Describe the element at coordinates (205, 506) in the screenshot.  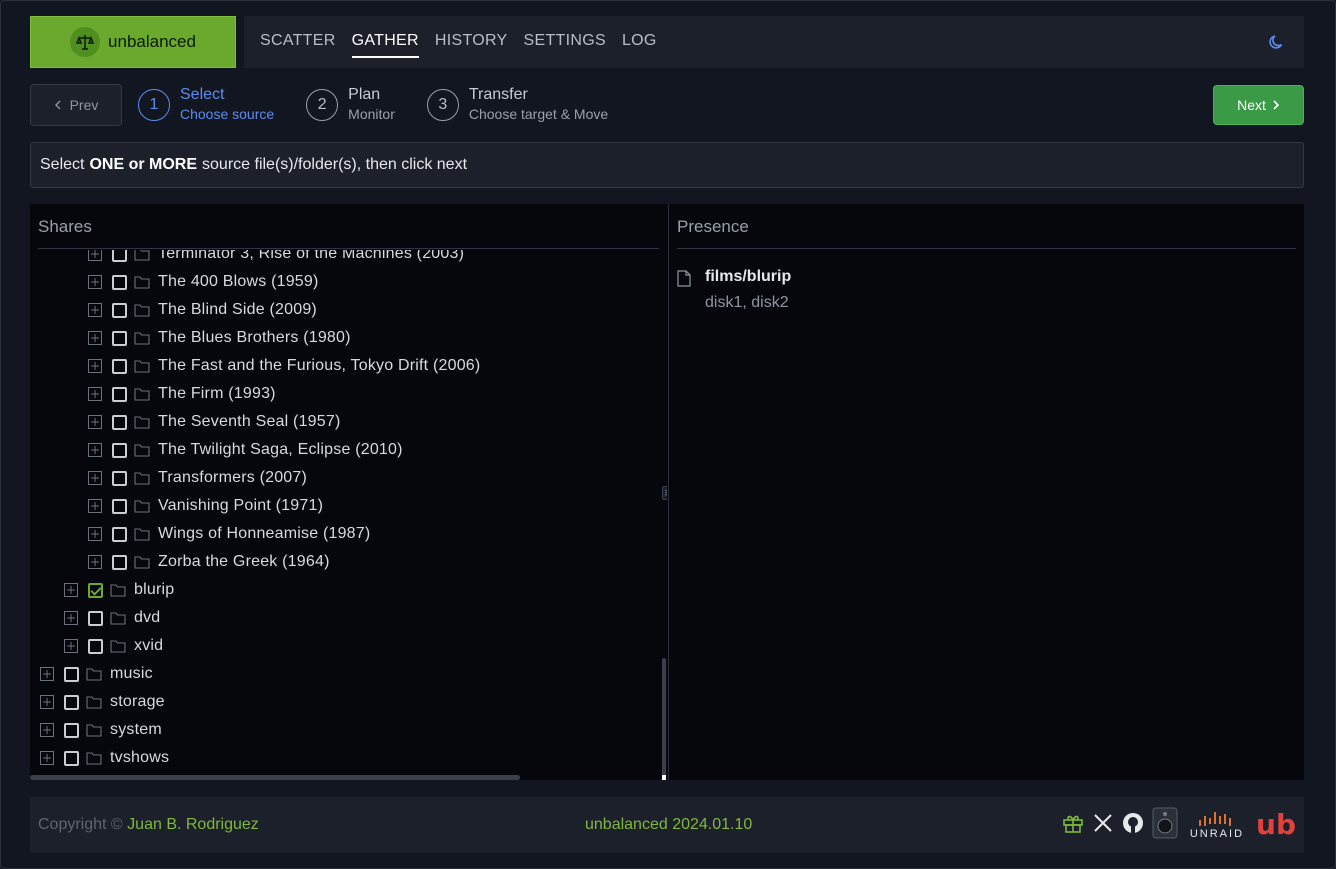
I see `tree-row: Vanishing Point (1971)` at that location.